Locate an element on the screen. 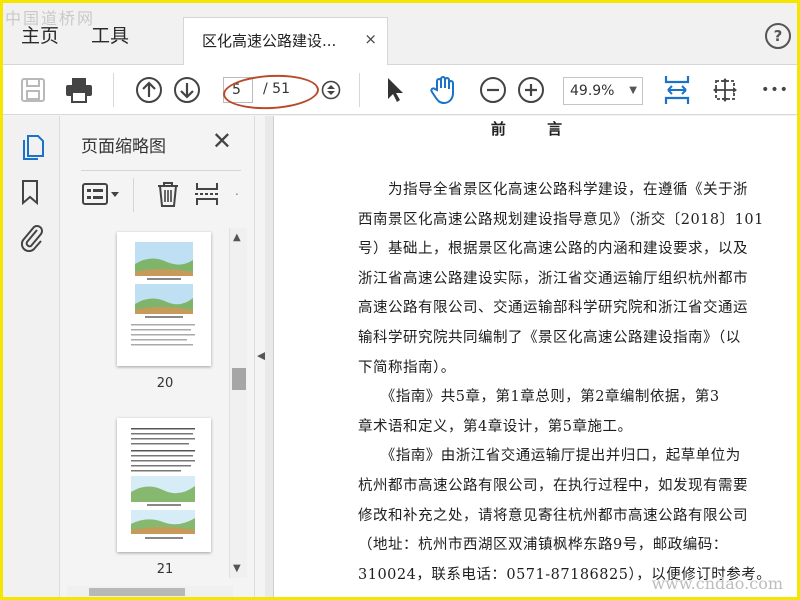 This screenshot has height=600, width=800. thumbnail-scrollbar: ▲ ▼ is located at coordinates (238, 403).